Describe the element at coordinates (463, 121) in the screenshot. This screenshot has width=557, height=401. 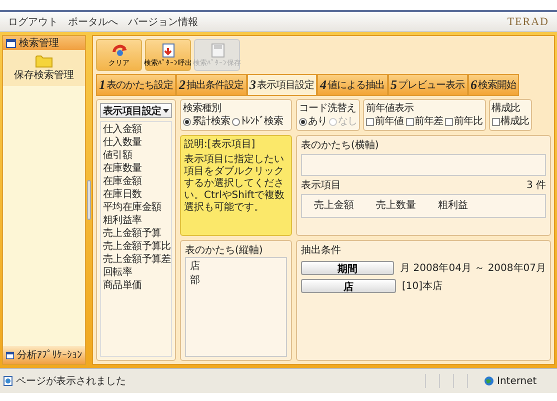
I see `checkbox-option: 前年比` at that location.